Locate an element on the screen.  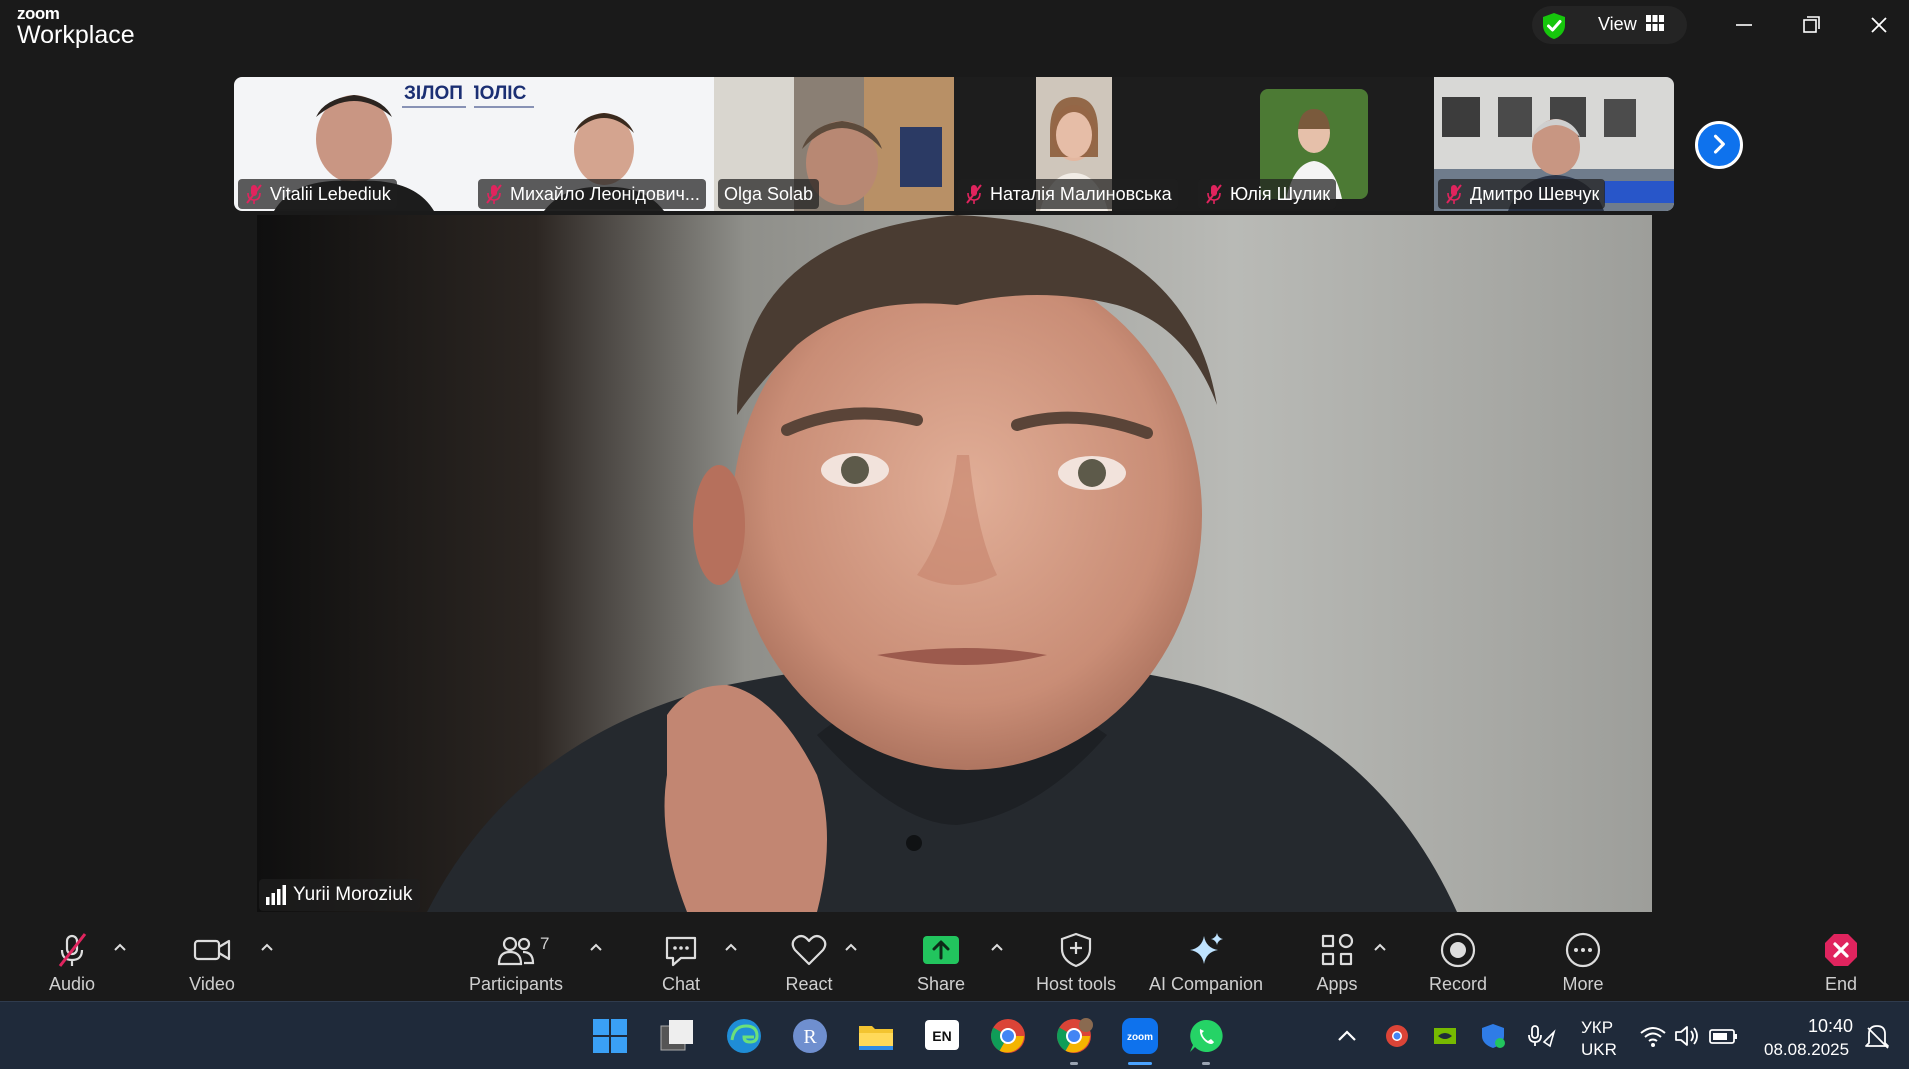
participant-name-tag: Наталія Малиновська is located at coordinates (1068, 194).